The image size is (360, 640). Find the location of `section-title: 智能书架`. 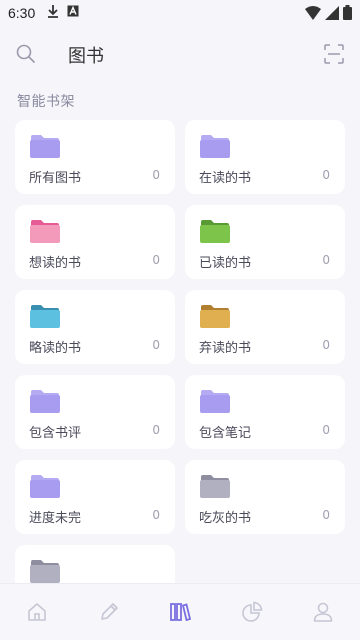

section-title: 智能书架 is located at coordinates (46, 102).